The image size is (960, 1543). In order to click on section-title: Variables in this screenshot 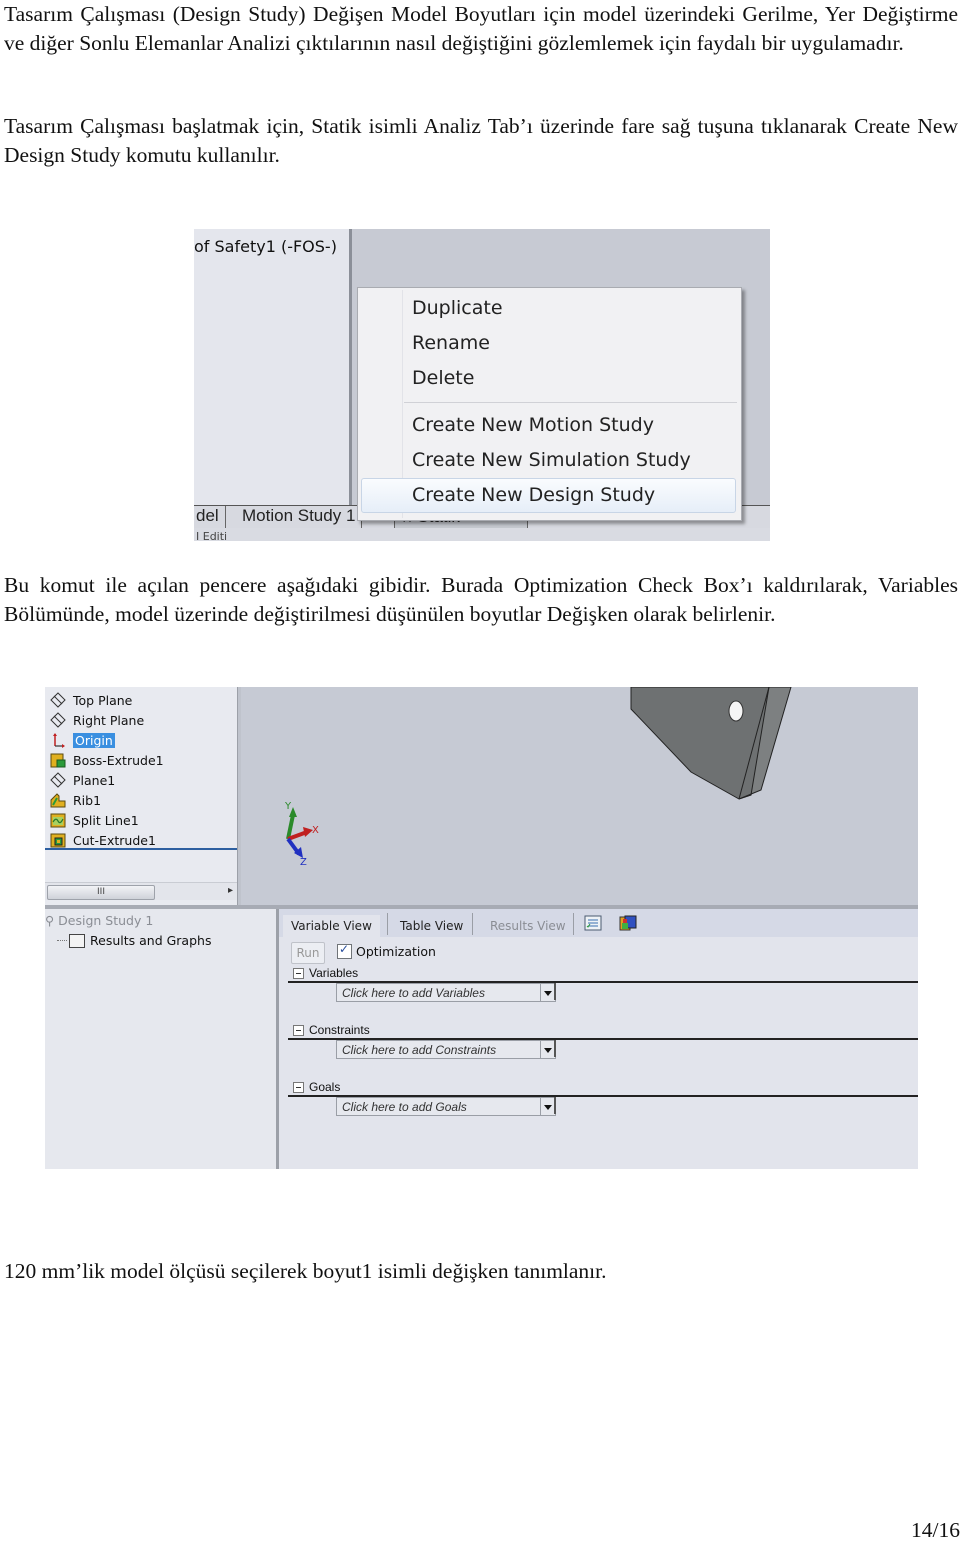, I will do `click(334, 973)`.